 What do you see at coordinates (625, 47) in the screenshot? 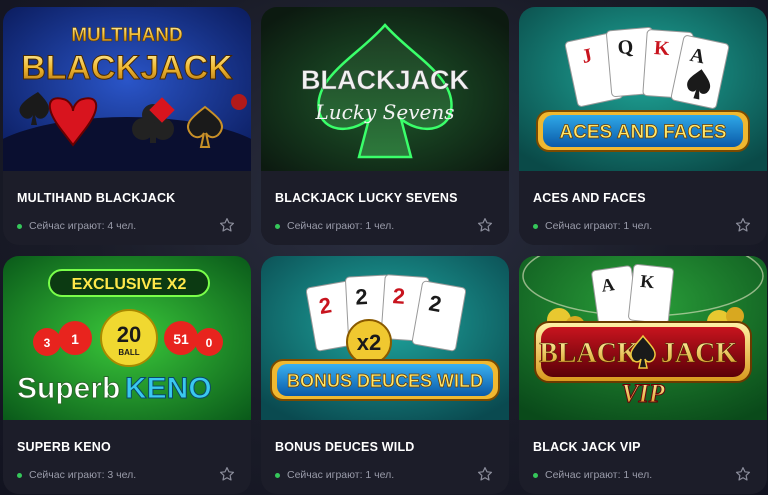
I see `card-label: Q` at bounding box center [625, 47].